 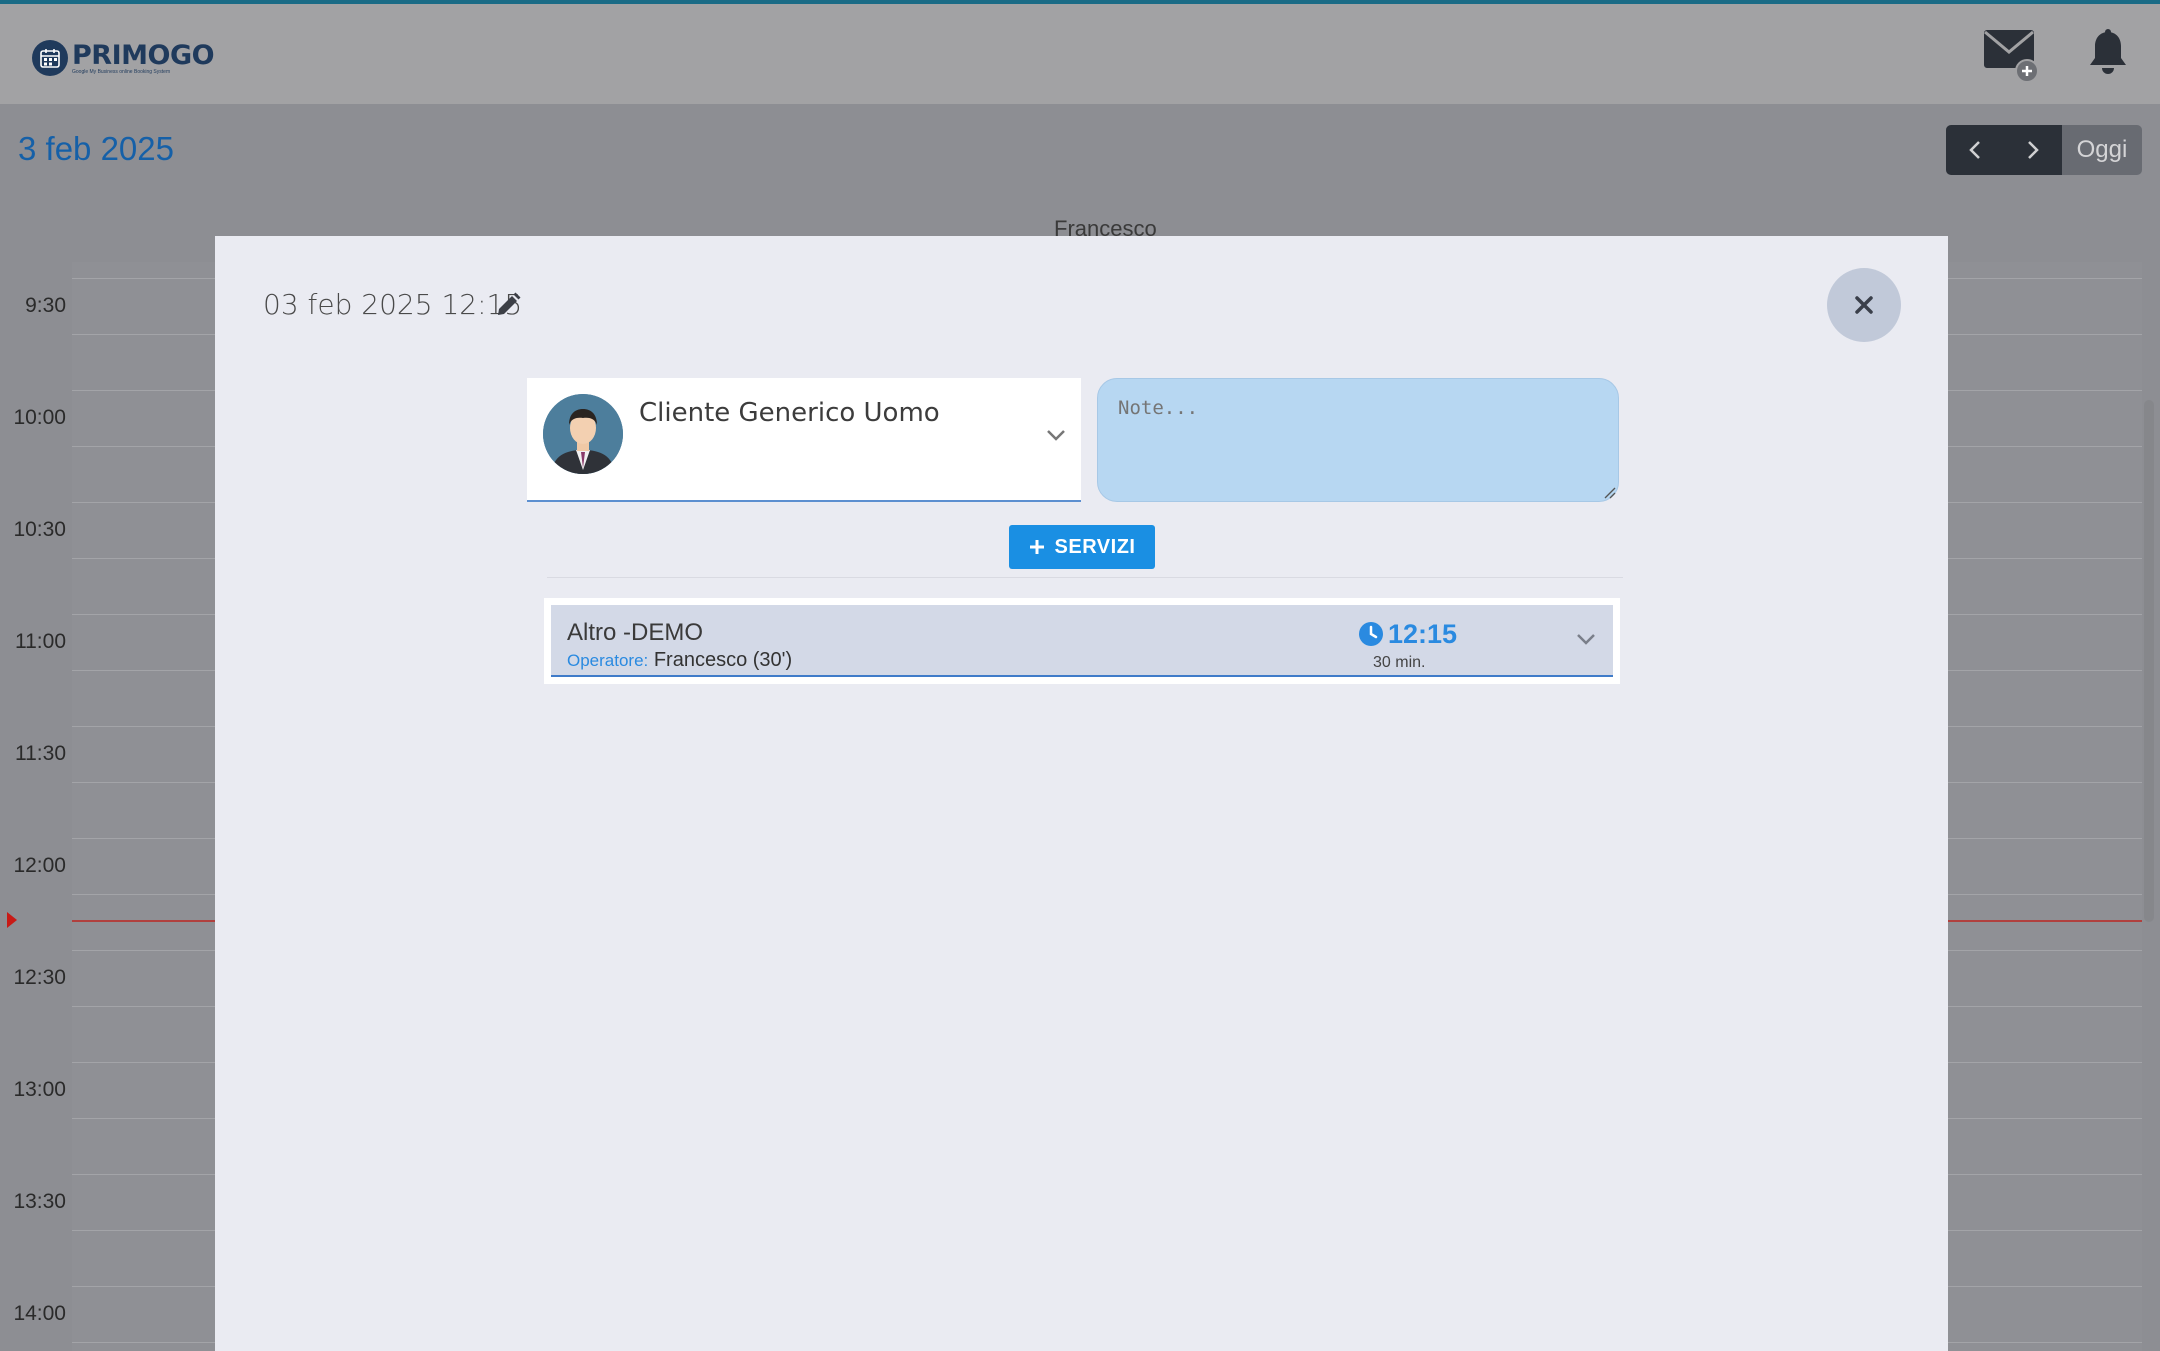 I want to click on calendar-scrollbar, so click(x=2149, y=661).